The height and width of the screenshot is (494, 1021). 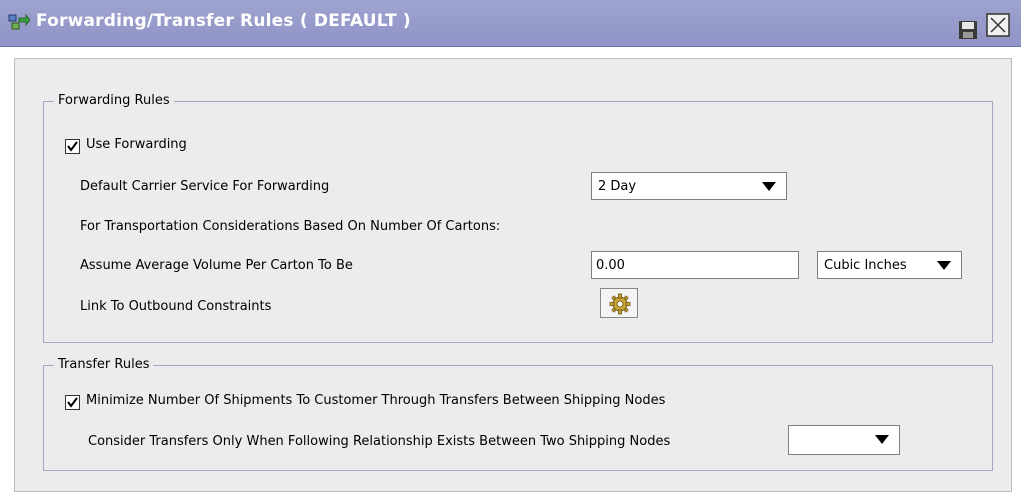 What do you see at coordinates (223, 21) in the screenshot?
I see `window-title: Forwarding/Transfer Rules ( DEFAULT )` at bounding box center [223, 21].